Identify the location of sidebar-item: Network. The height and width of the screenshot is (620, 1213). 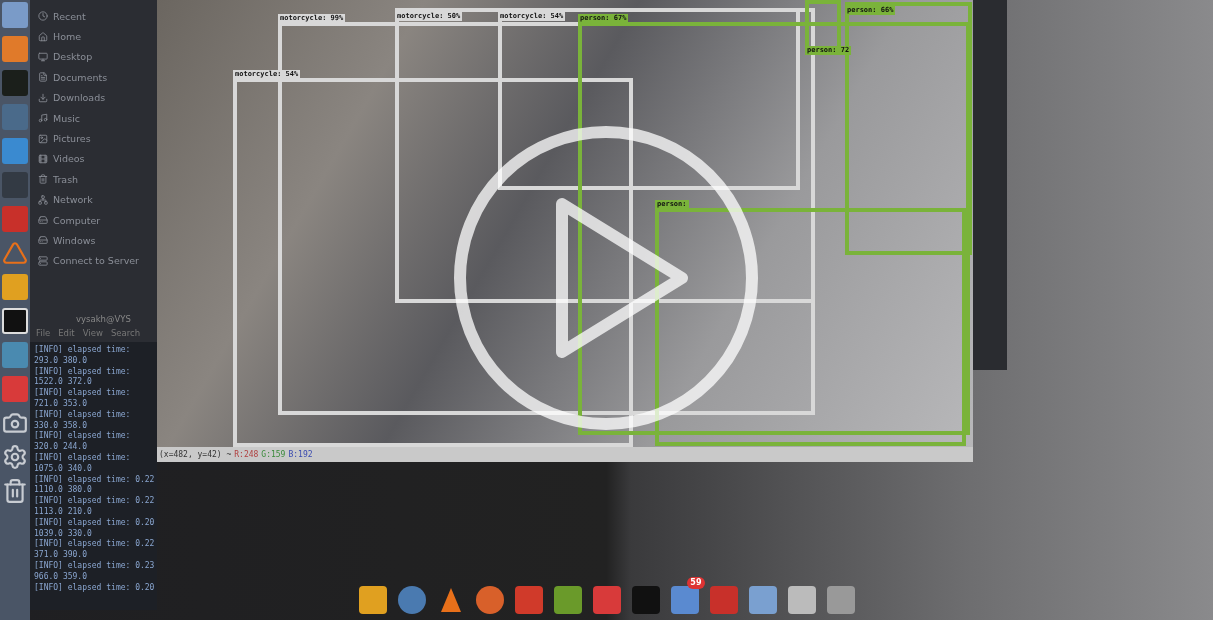
(73, 200).